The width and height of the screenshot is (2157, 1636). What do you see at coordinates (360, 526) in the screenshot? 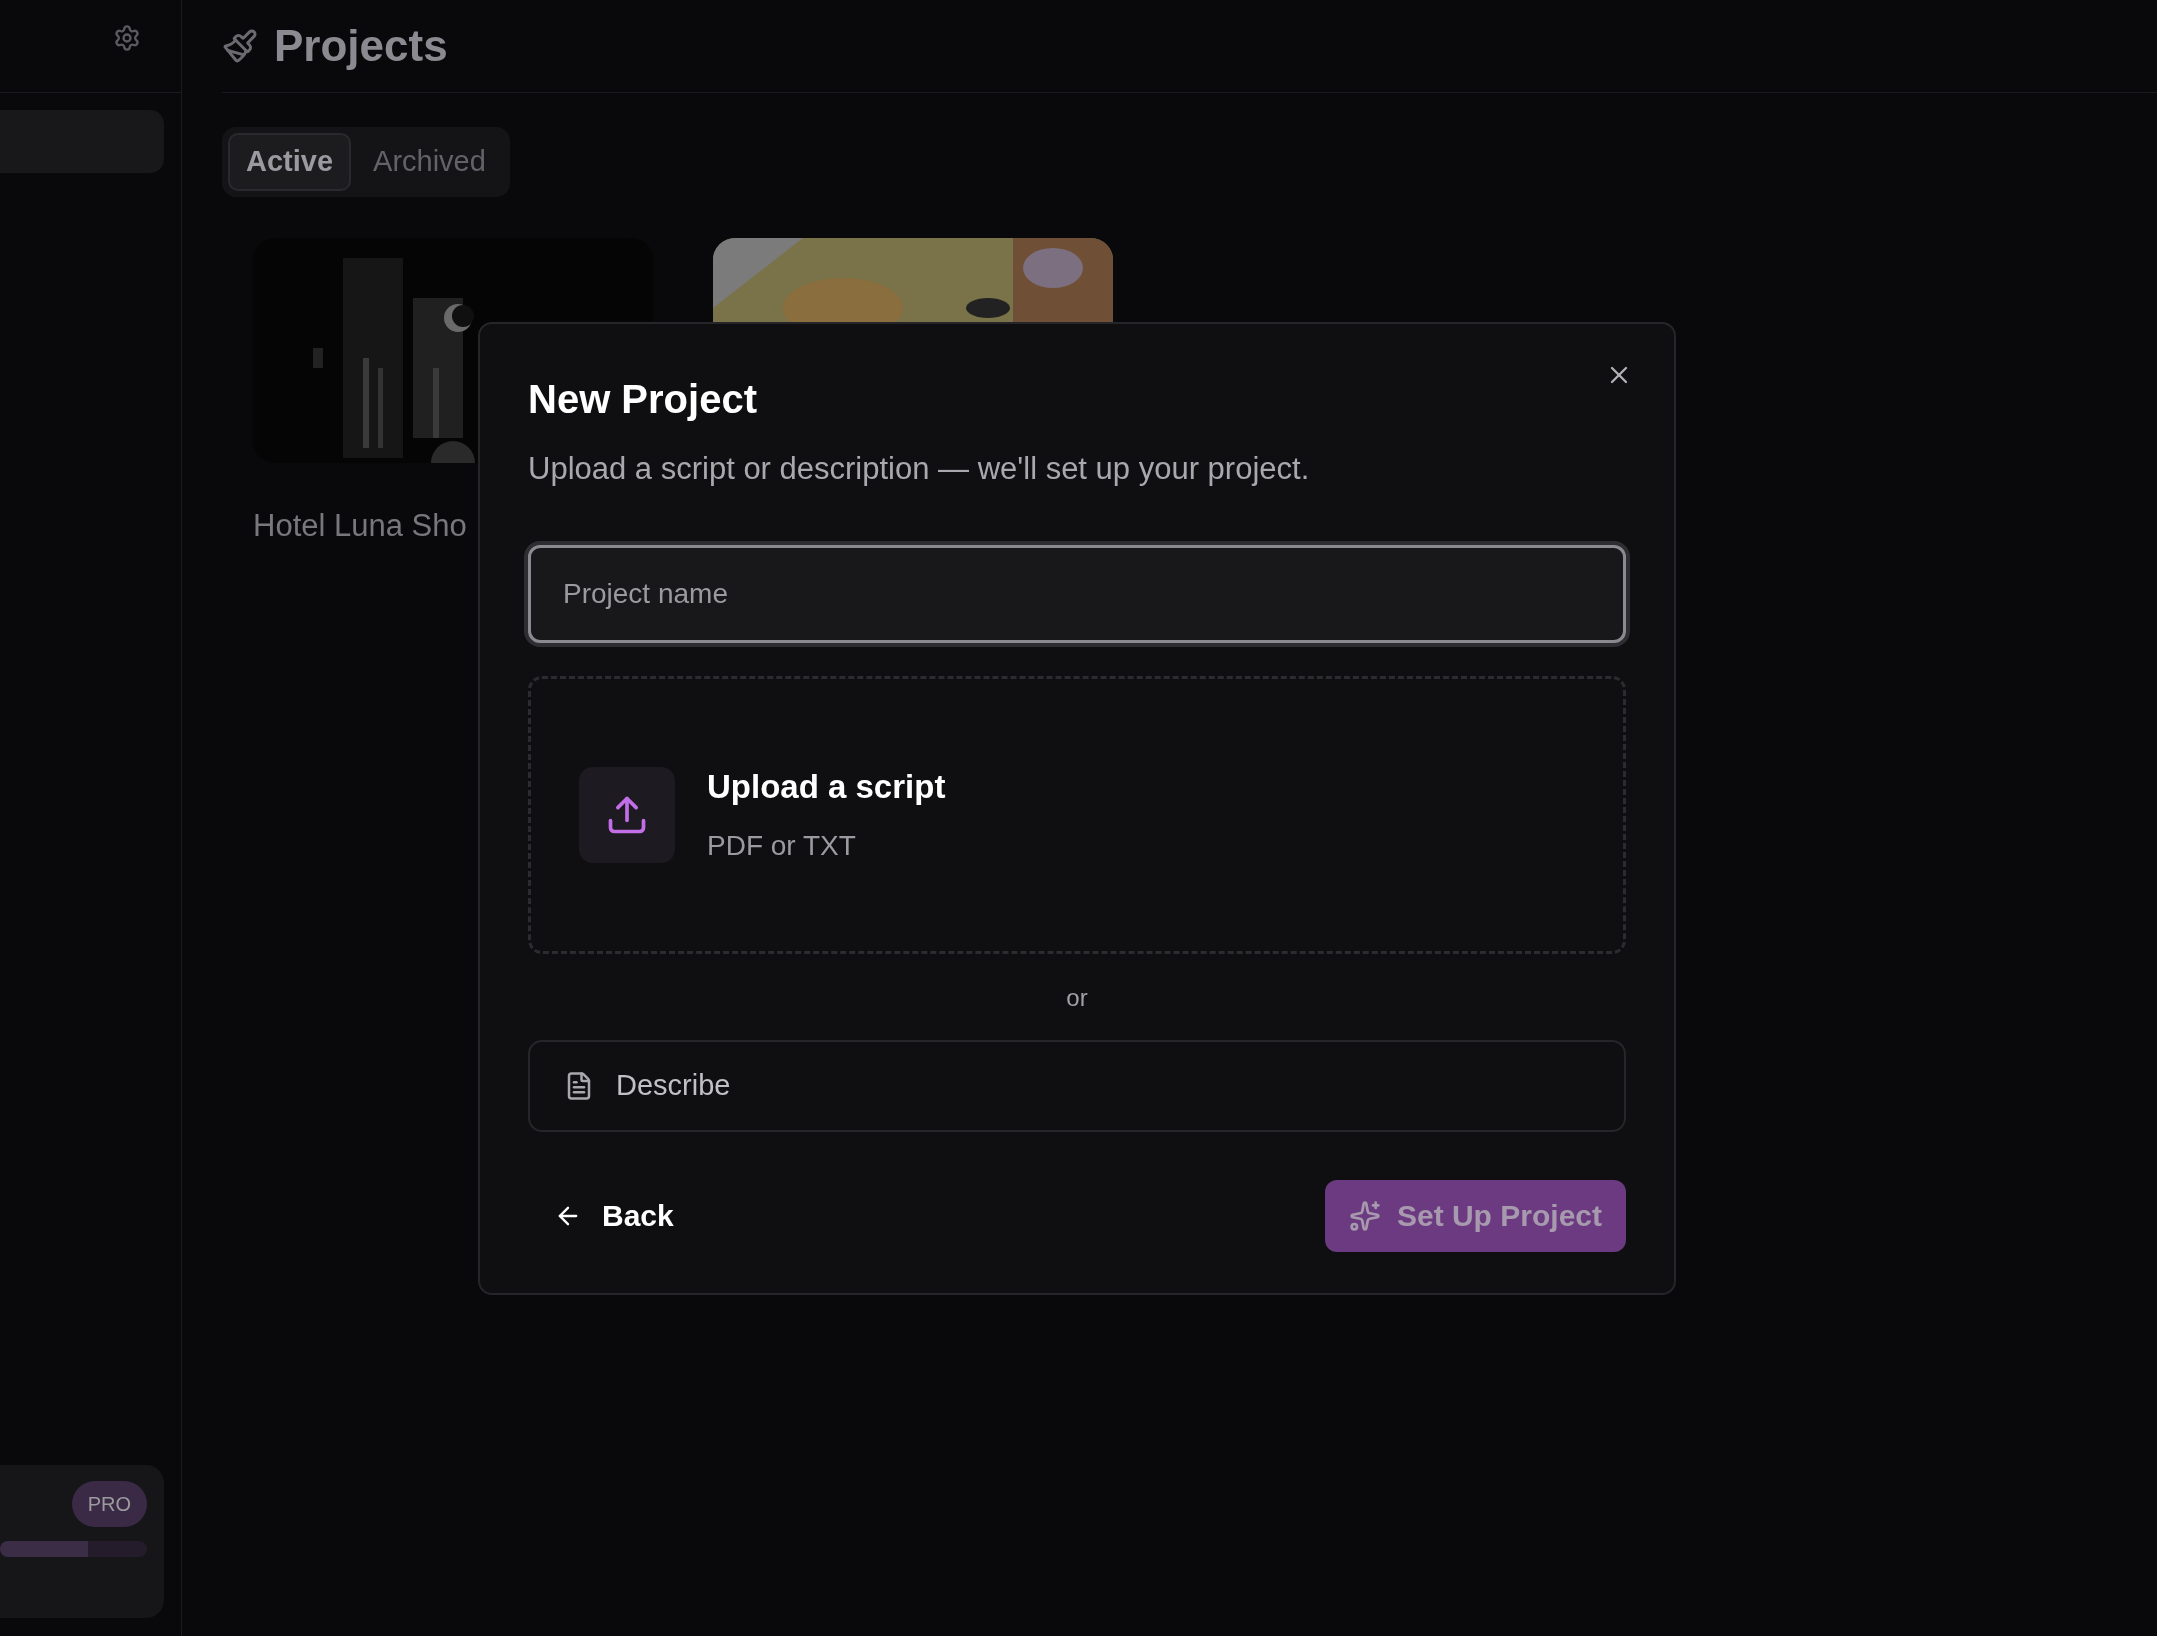
I see `project-title: Hotel Luna Sho` at bounding box center [360, 526].